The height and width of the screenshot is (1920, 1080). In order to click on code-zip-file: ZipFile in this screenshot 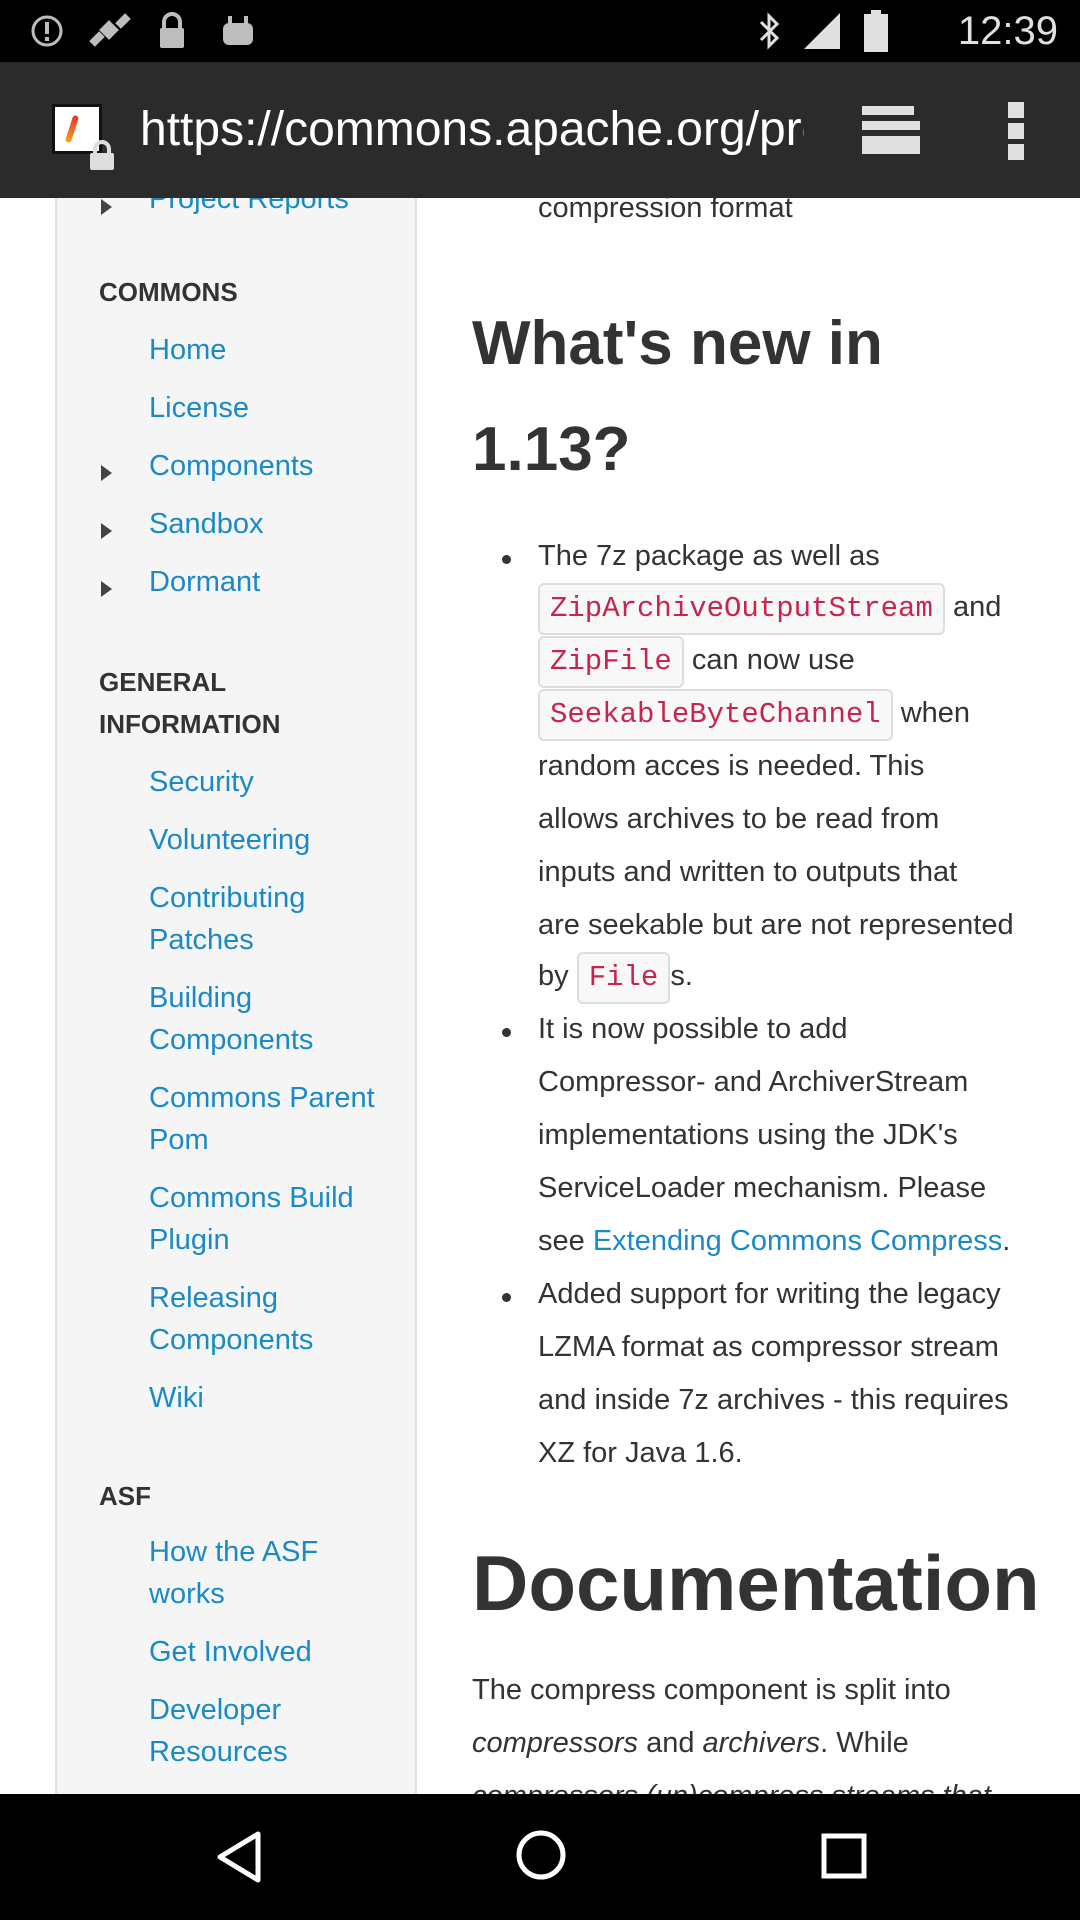, I will do `click(611, 662)`.